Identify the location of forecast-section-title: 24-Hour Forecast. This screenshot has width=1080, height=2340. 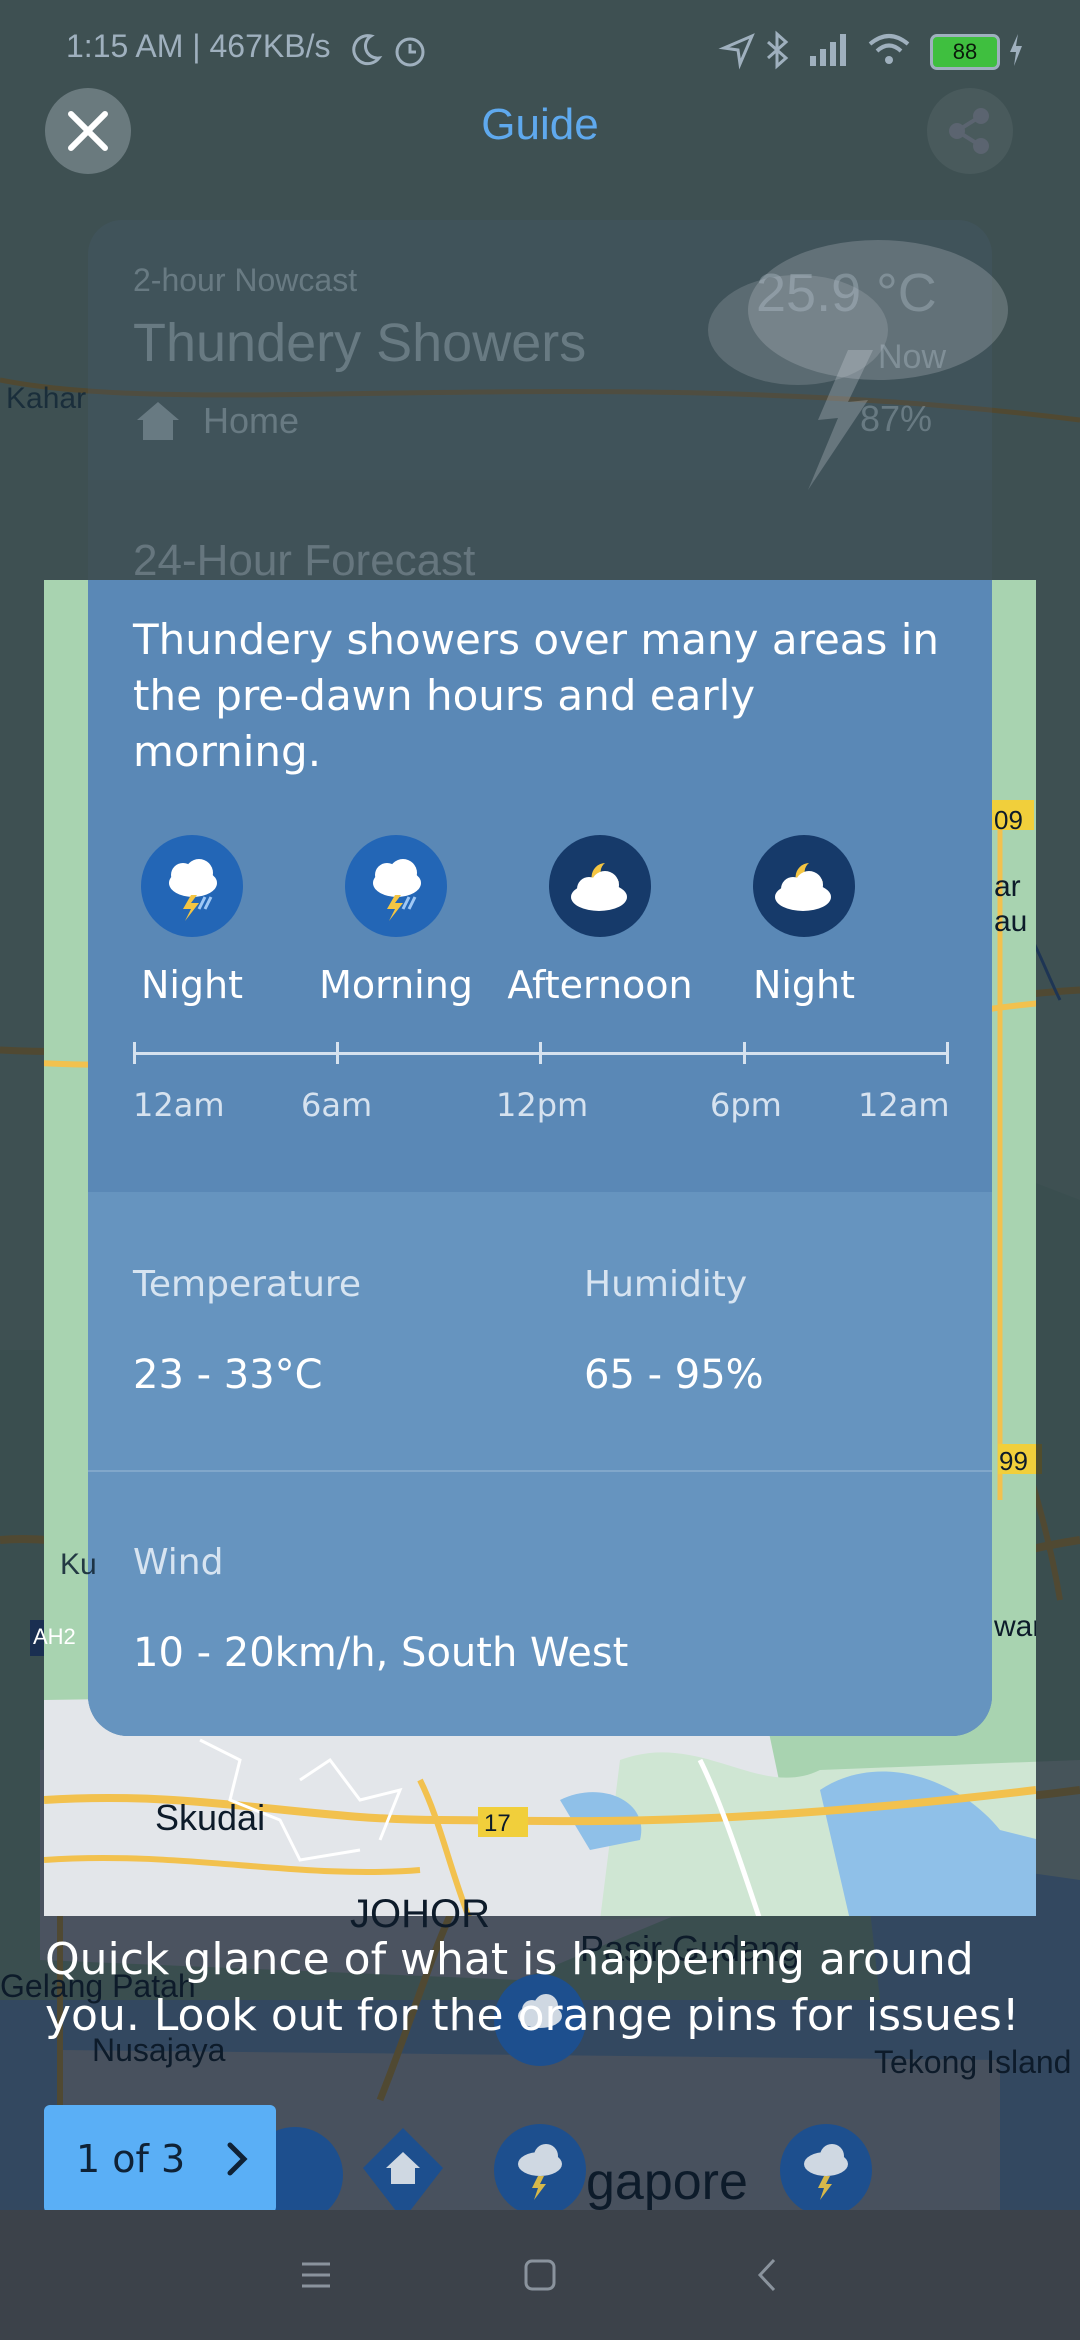
(304, 560).